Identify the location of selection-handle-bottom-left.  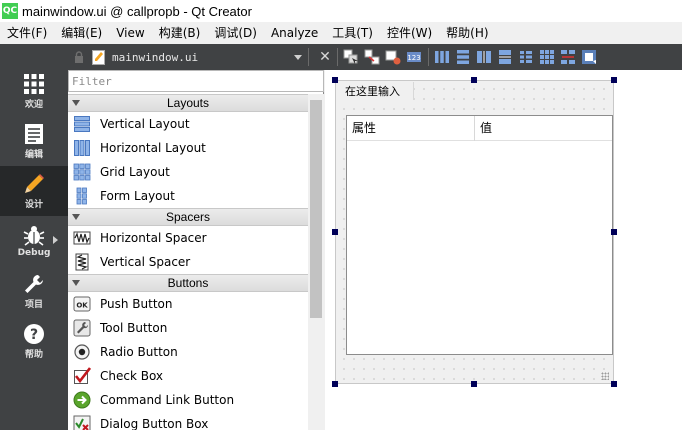
(335, 384).